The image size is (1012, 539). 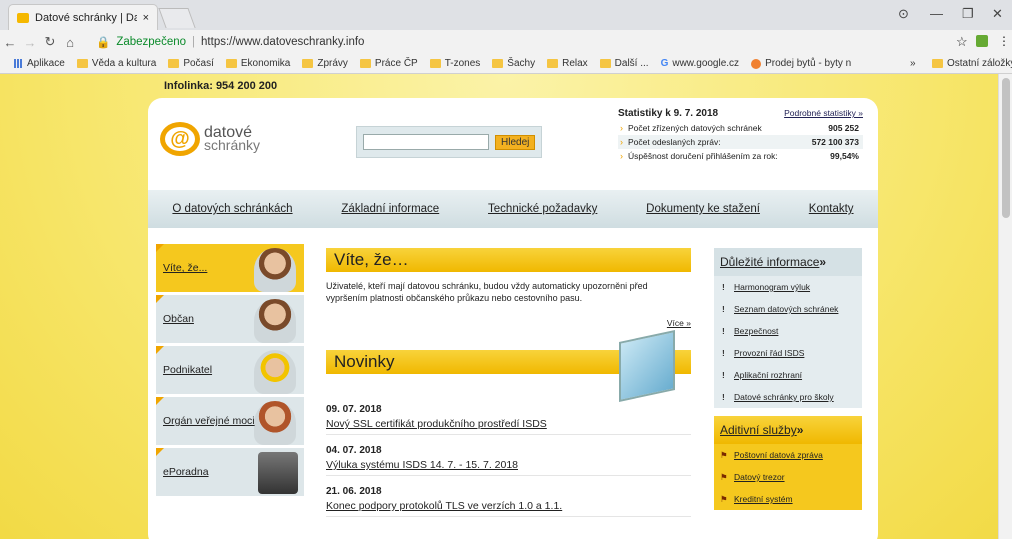 I want to click on sidebar-item-podnikatel: Podnikatel, so click(x=230, y=370).